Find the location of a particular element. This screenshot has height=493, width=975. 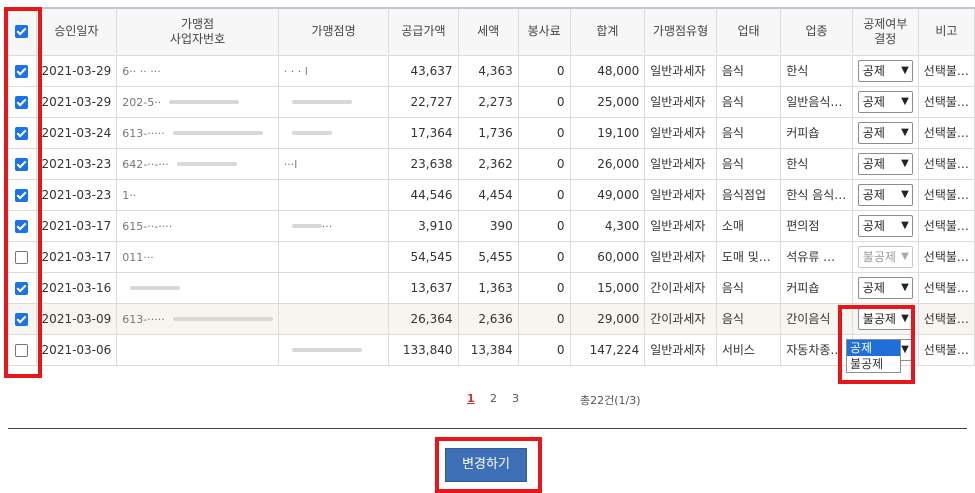

page-link-1: 1 is located at coordinates (471, 398).